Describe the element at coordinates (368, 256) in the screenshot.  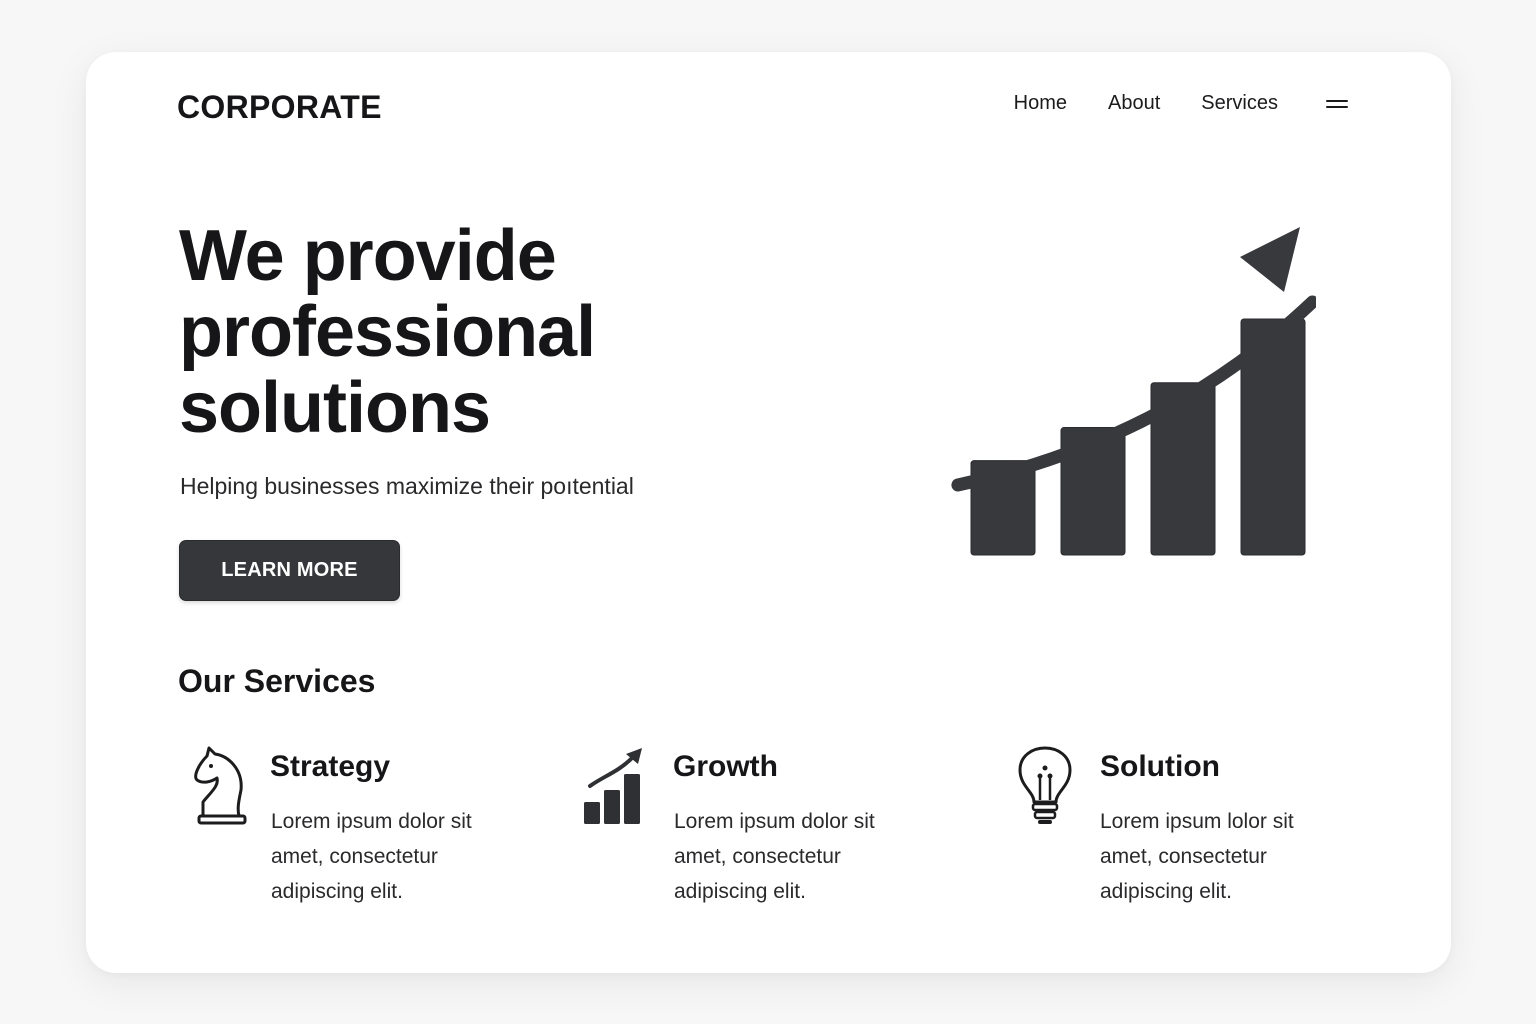
I see `hero-title-line-1: We provide` at that location.